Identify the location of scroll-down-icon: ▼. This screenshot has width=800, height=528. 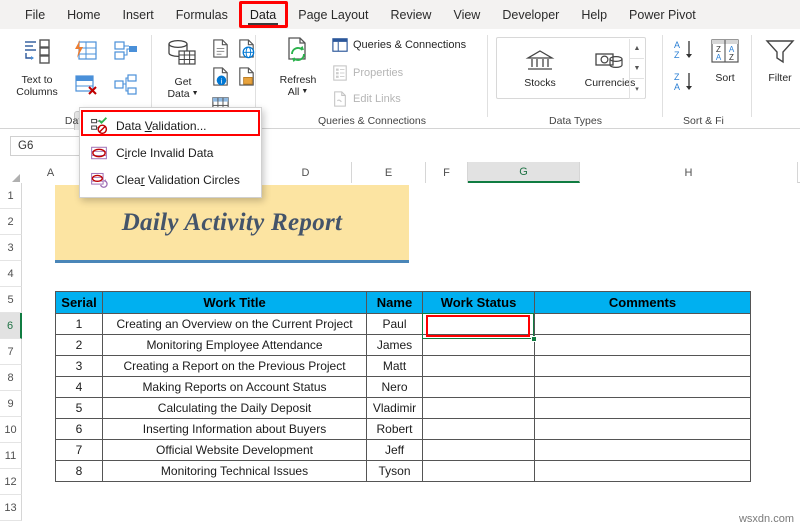
(636, 69).